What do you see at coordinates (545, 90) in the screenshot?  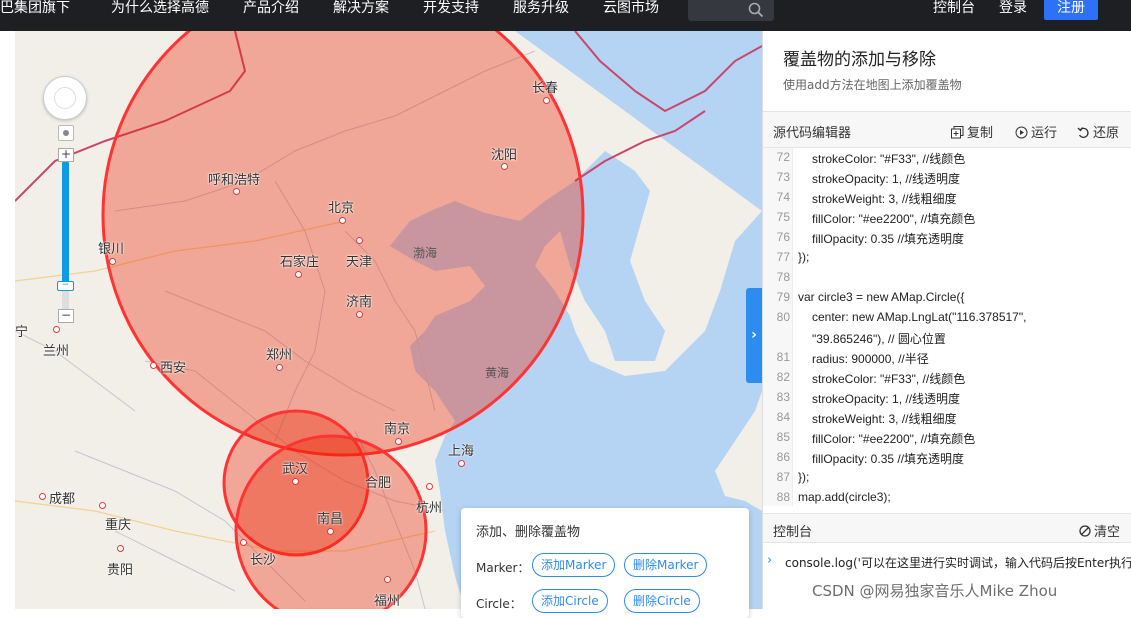 I see `city-label: 长春` at bounding box center [545, 90].